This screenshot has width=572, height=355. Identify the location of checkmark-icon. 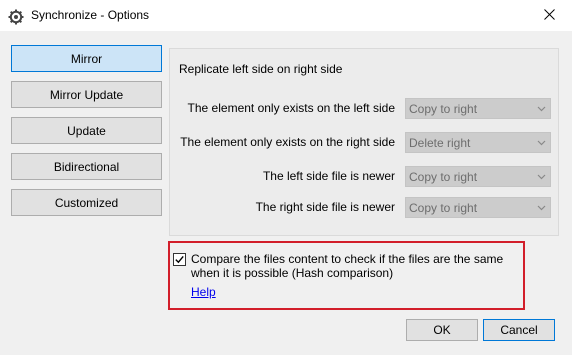
(179, 259).